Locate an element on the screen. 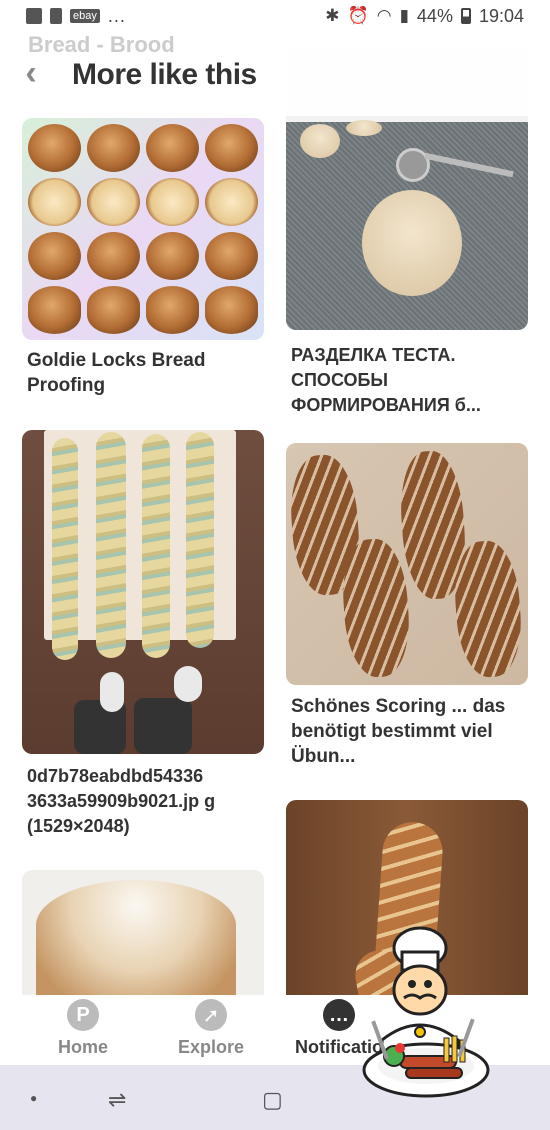  signal-icon: ▮ is located at coordinates (404, 15).